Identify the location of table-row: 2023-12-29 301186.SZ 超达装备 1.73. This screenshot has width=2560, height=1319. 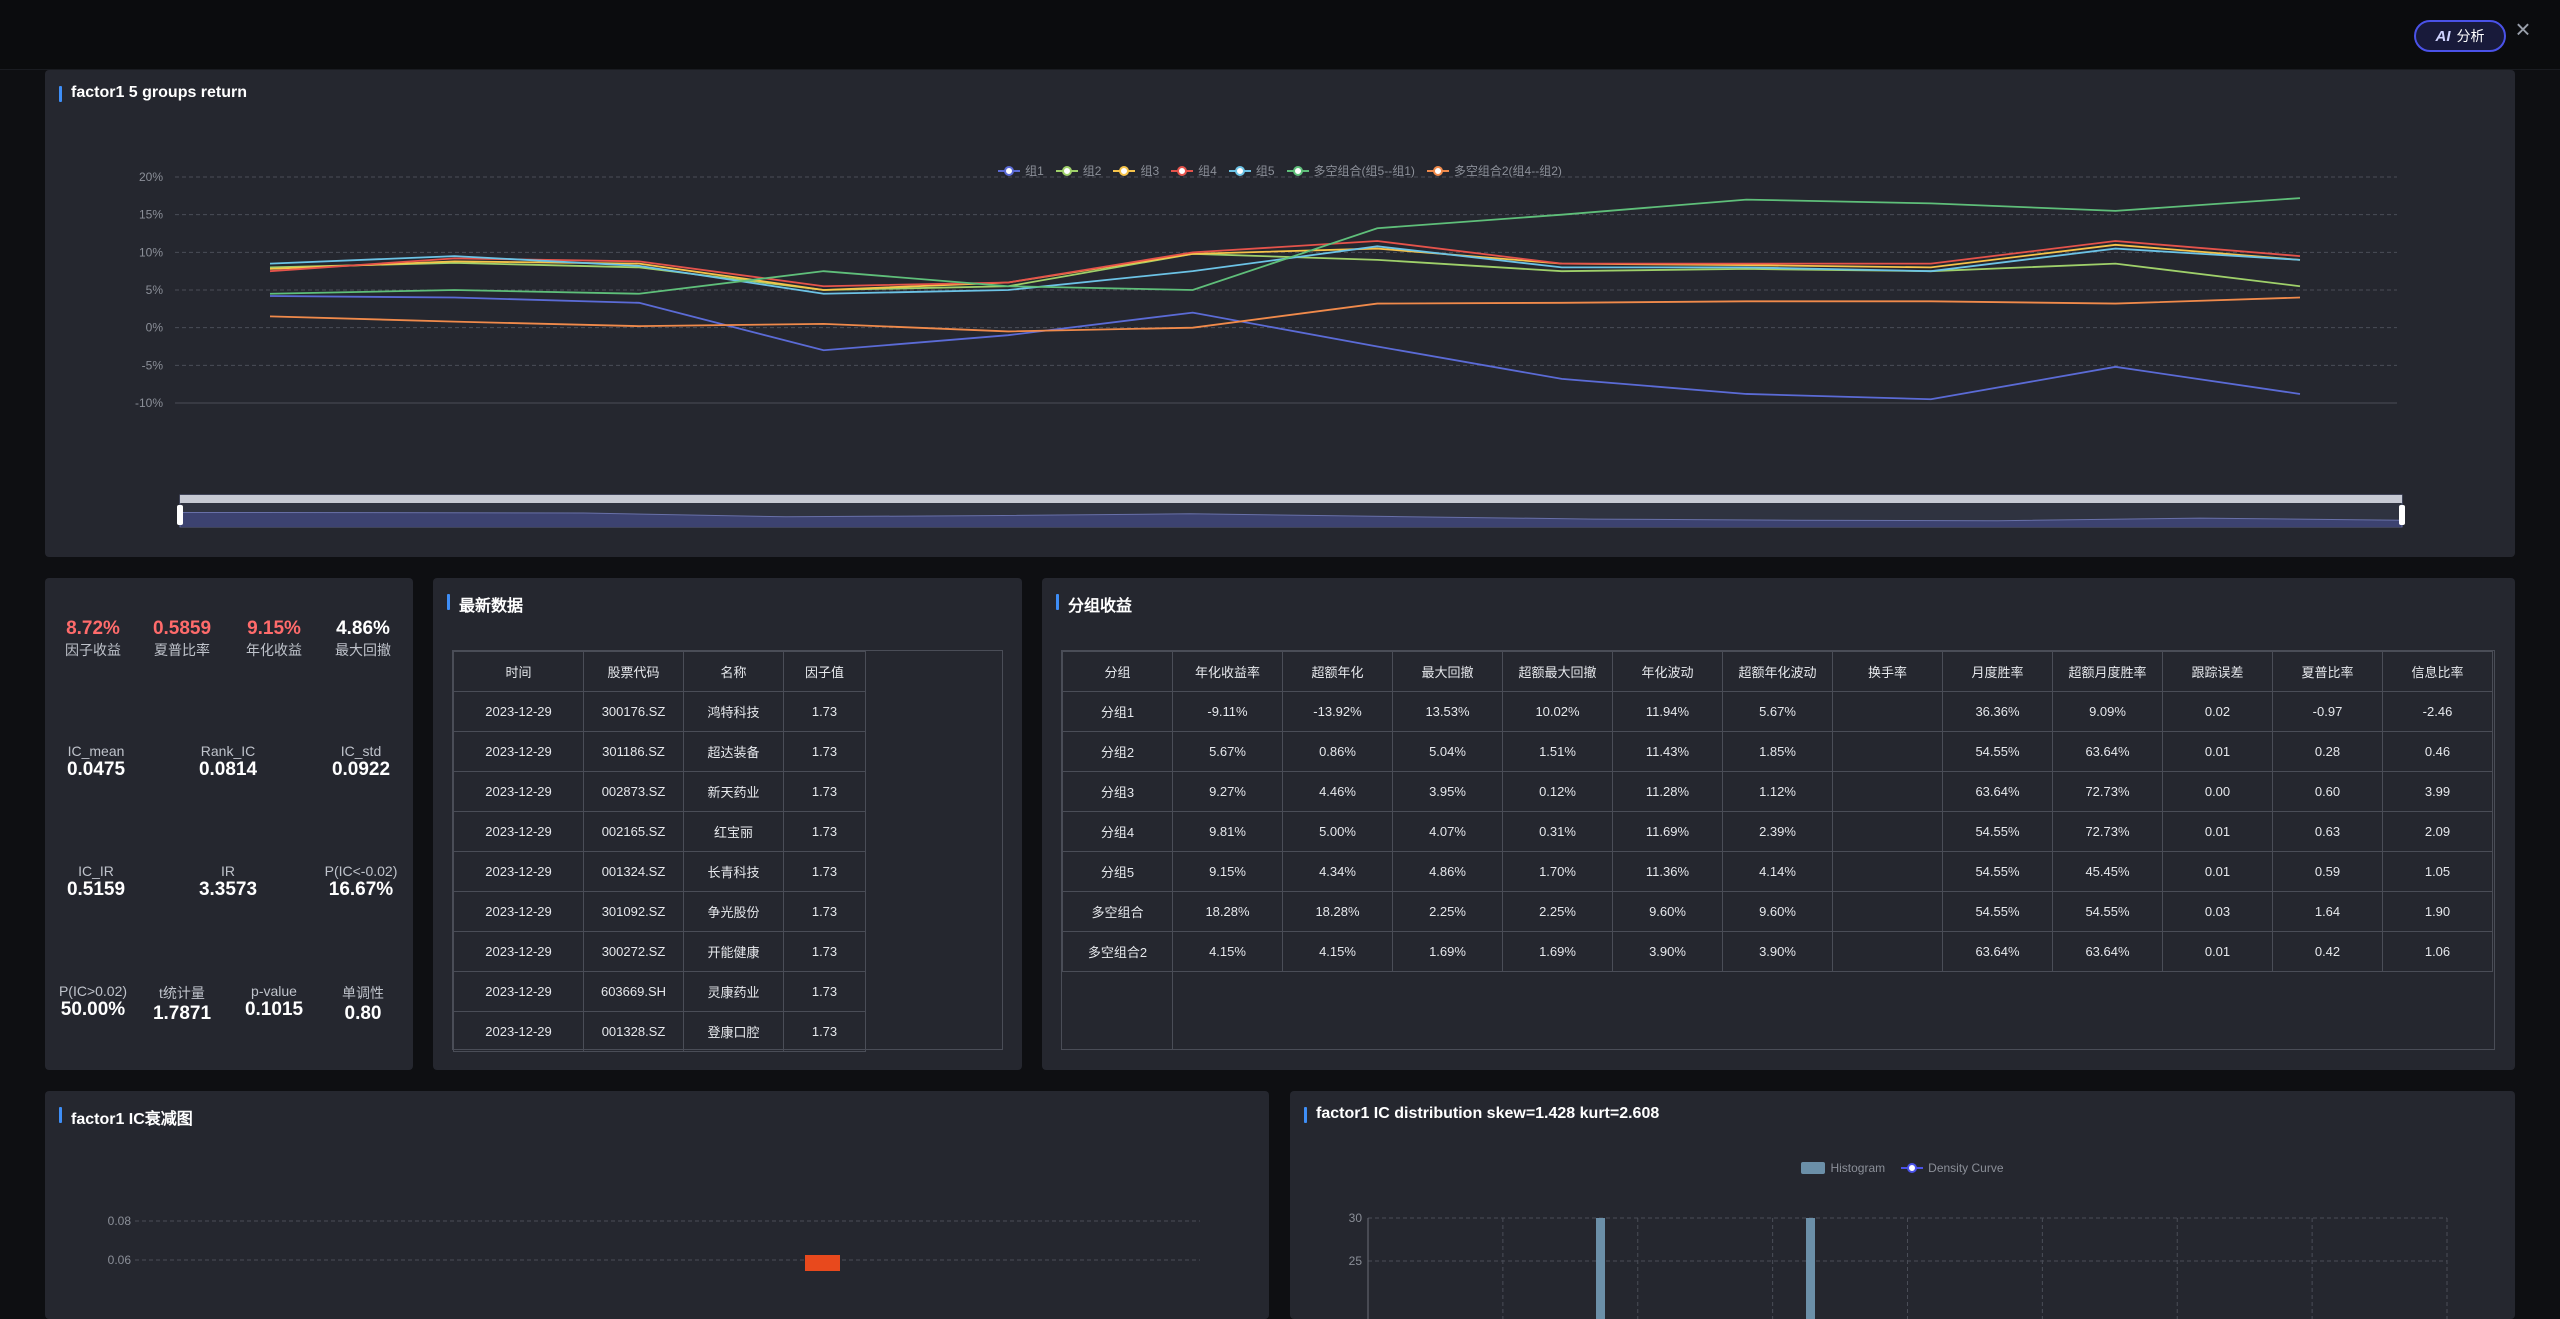
(659, 751).